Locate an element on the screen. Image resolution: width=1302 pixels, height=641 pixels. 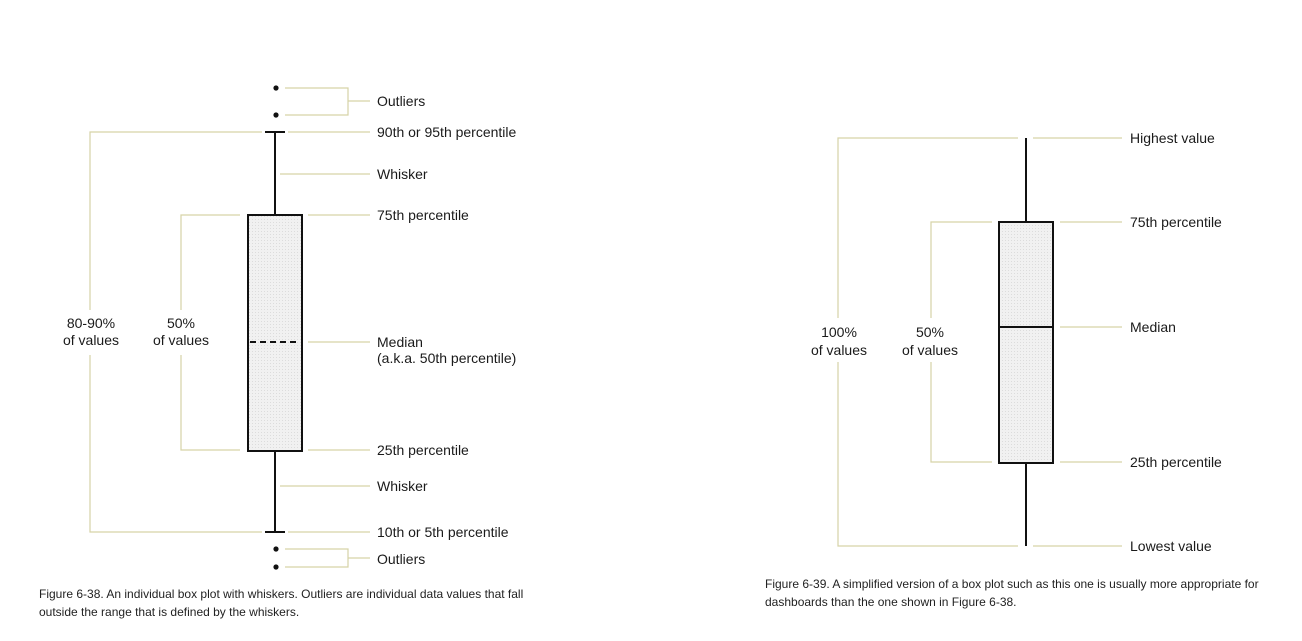
fig1-label-outliers-bottom: Outliers is located at coordinates (401, 559).